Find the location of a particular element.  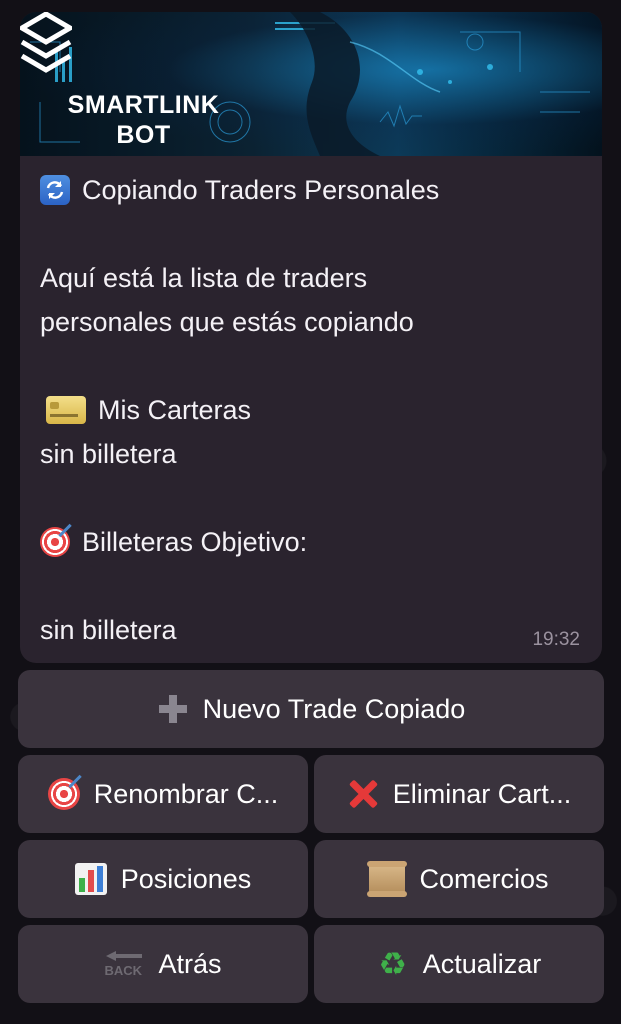

new-copy-trade-button: Nuevo Trade Copiado is located at coordinates (311, 709).